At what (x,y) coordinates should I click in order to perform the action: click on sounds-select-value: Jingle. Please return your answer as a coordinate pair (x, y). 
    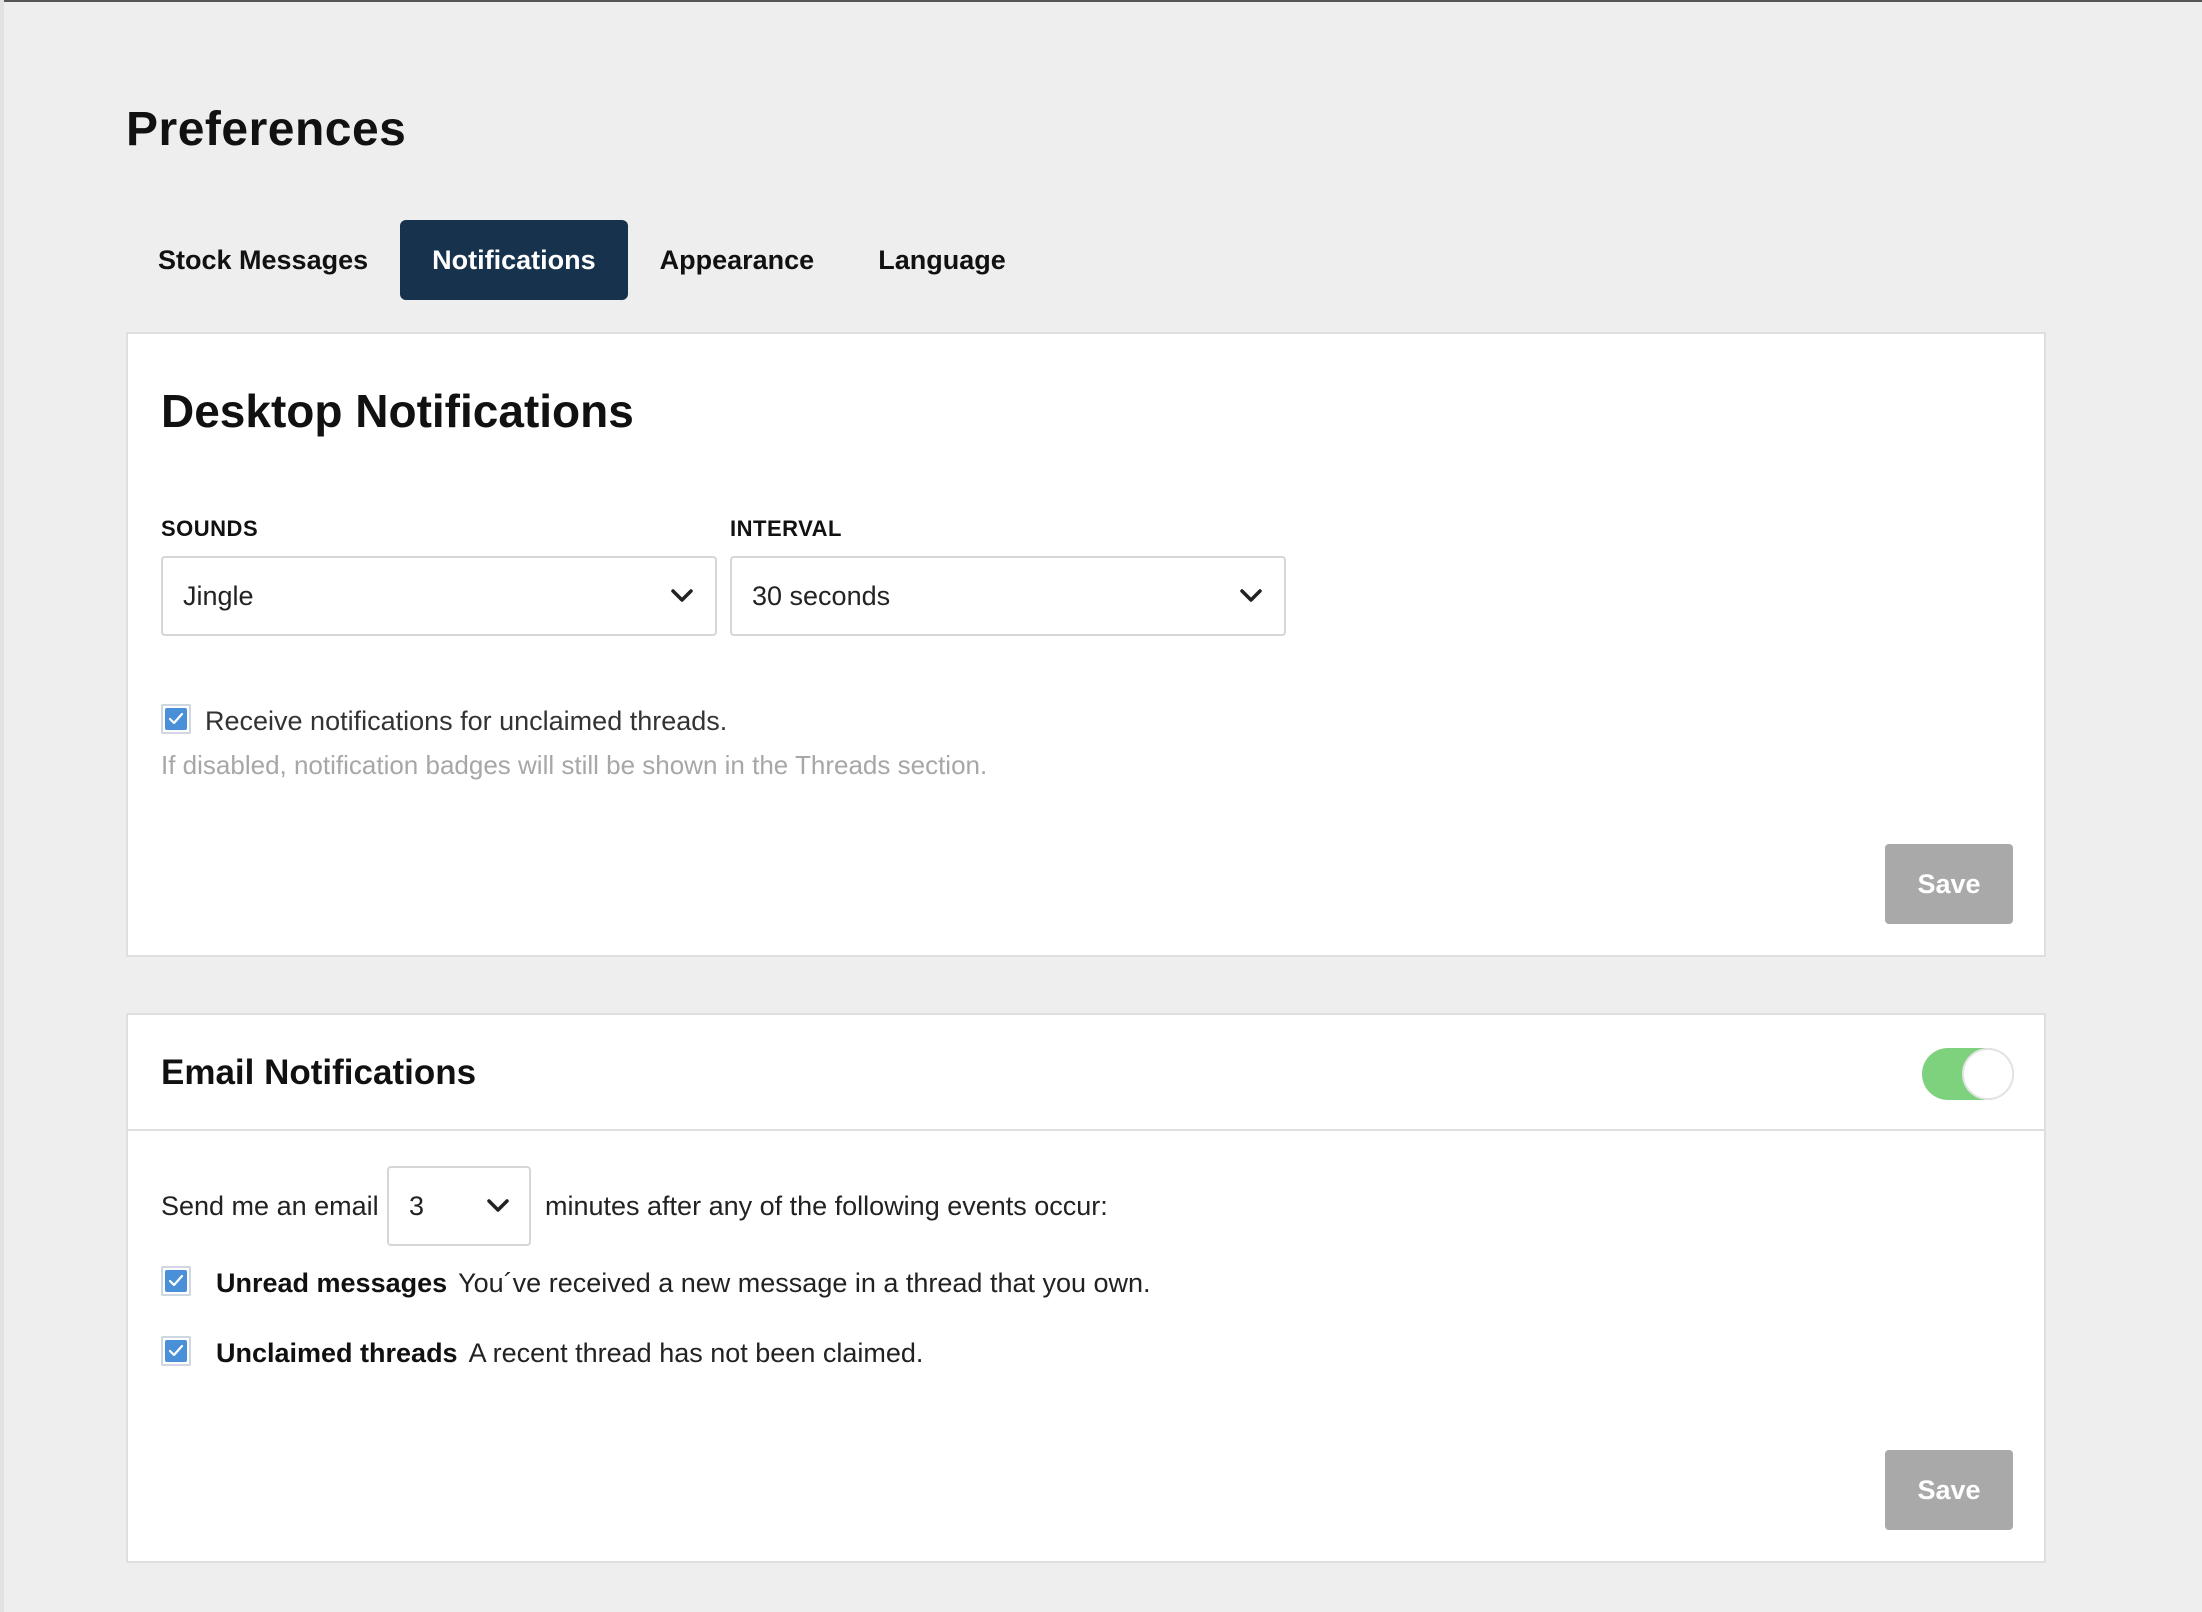
    Looking at the image, I should click on (218, 595).